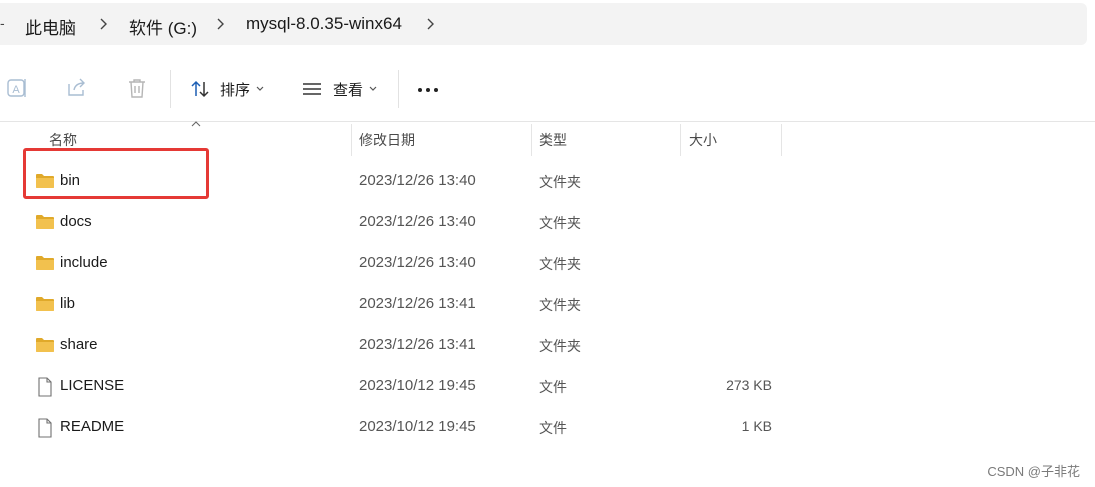 The height and width of the screenshot is (487, 1095). What do you see at coordinates (756, 426) in the screenshot?
I see `file-size: 1 KB` at bounding box center [756, 426].